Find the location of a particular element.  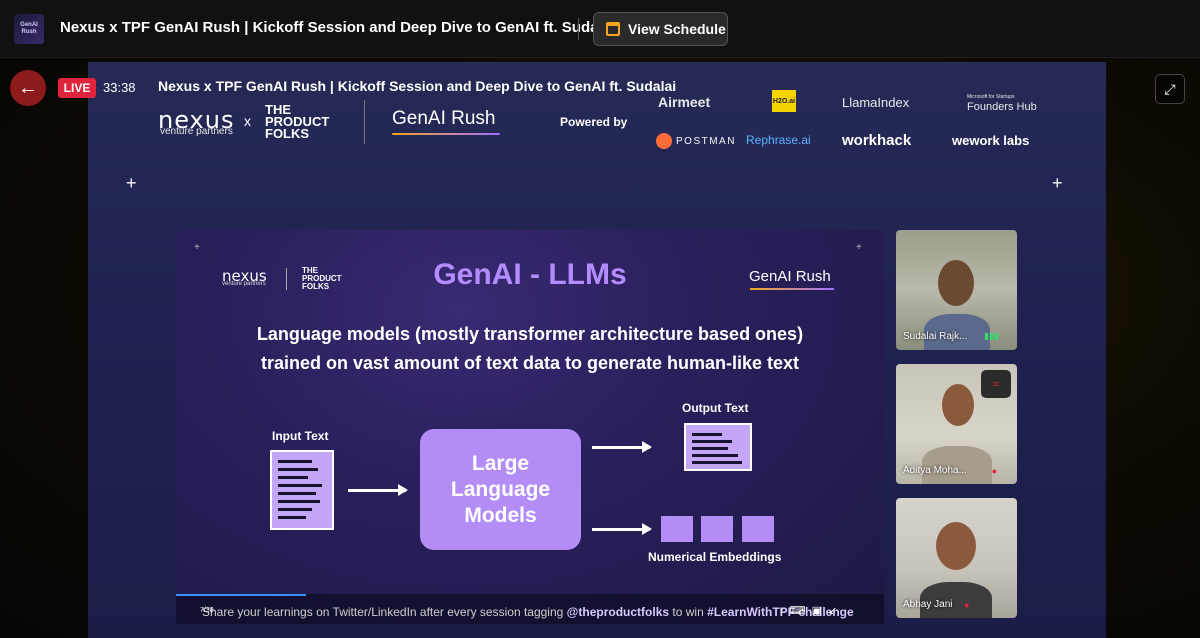

slide-genai-underline is located at coordinates (792, 289).